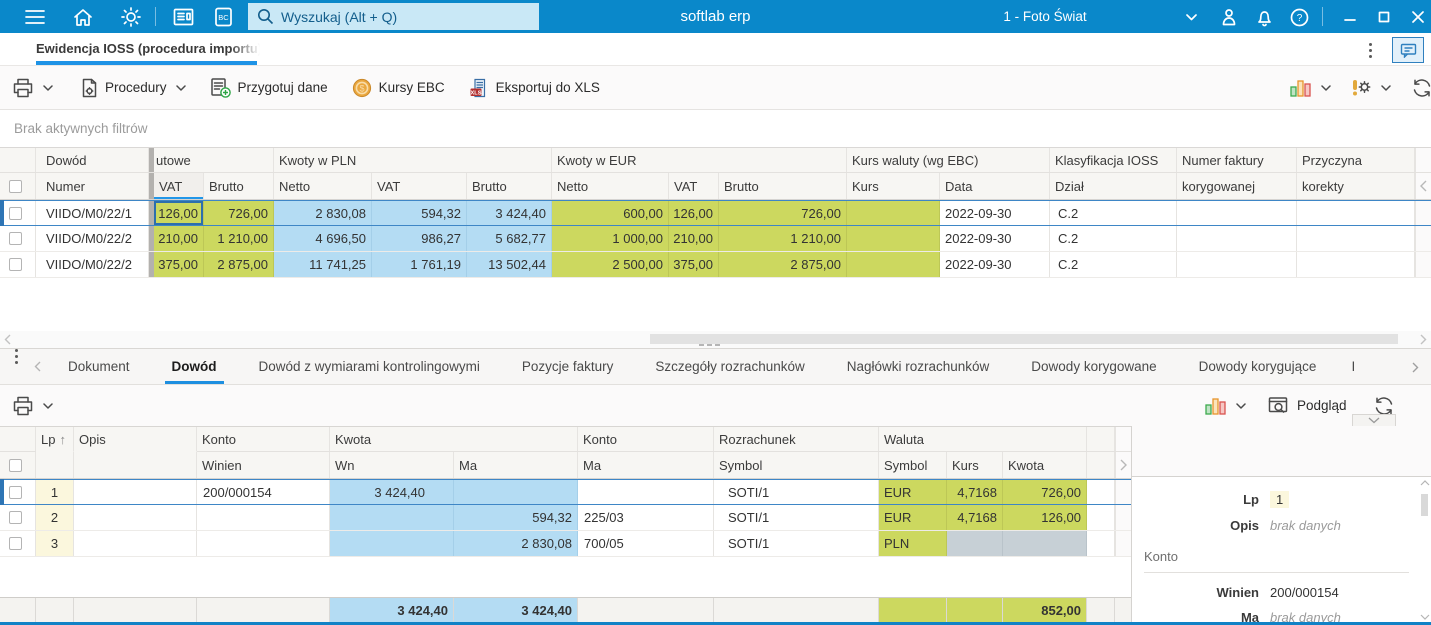  What do you see at coordinates (995, 186) in the screenshot?
I see `col-data: Data` at bounding box center [995, 186].